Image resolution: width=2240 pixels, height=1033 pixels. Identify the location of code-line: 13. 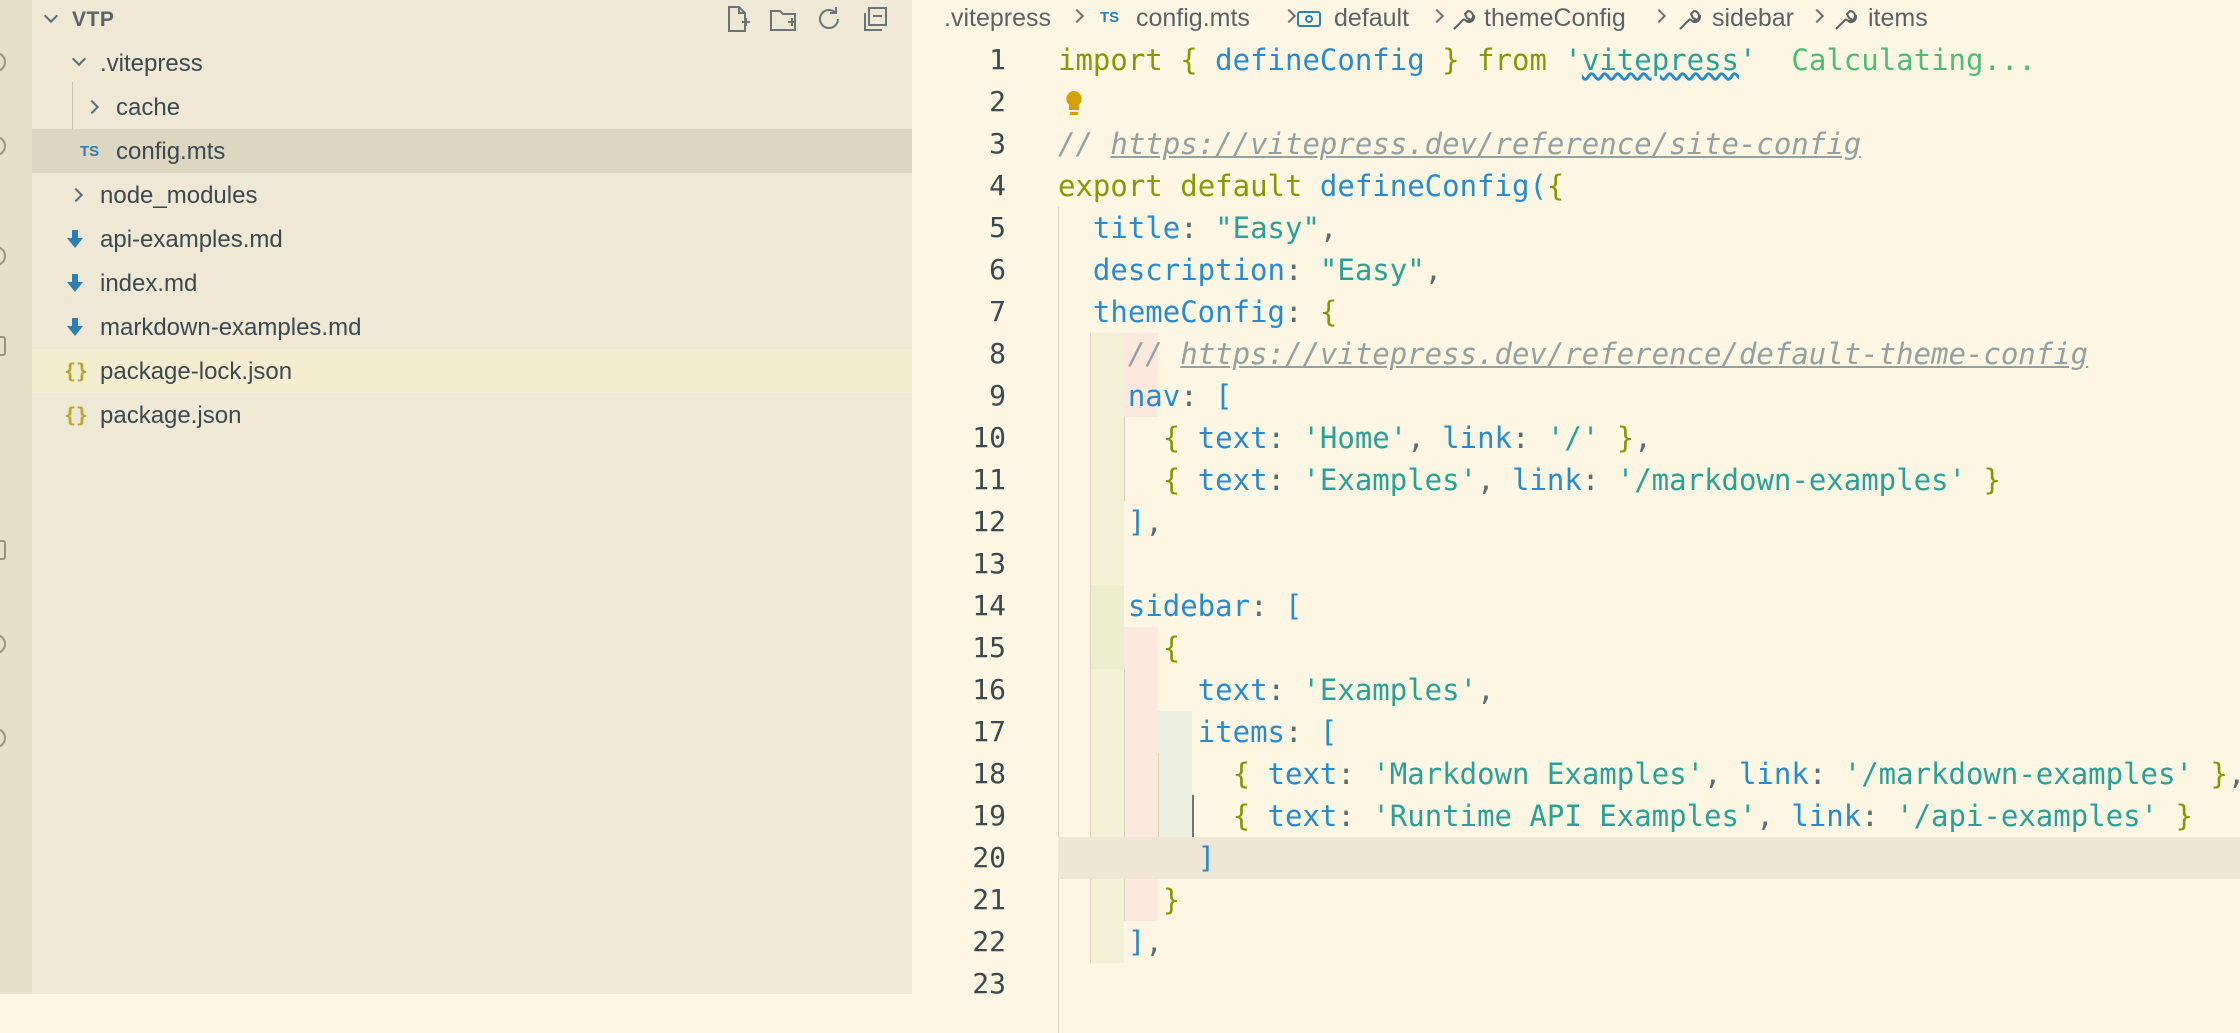
(1576, 564).